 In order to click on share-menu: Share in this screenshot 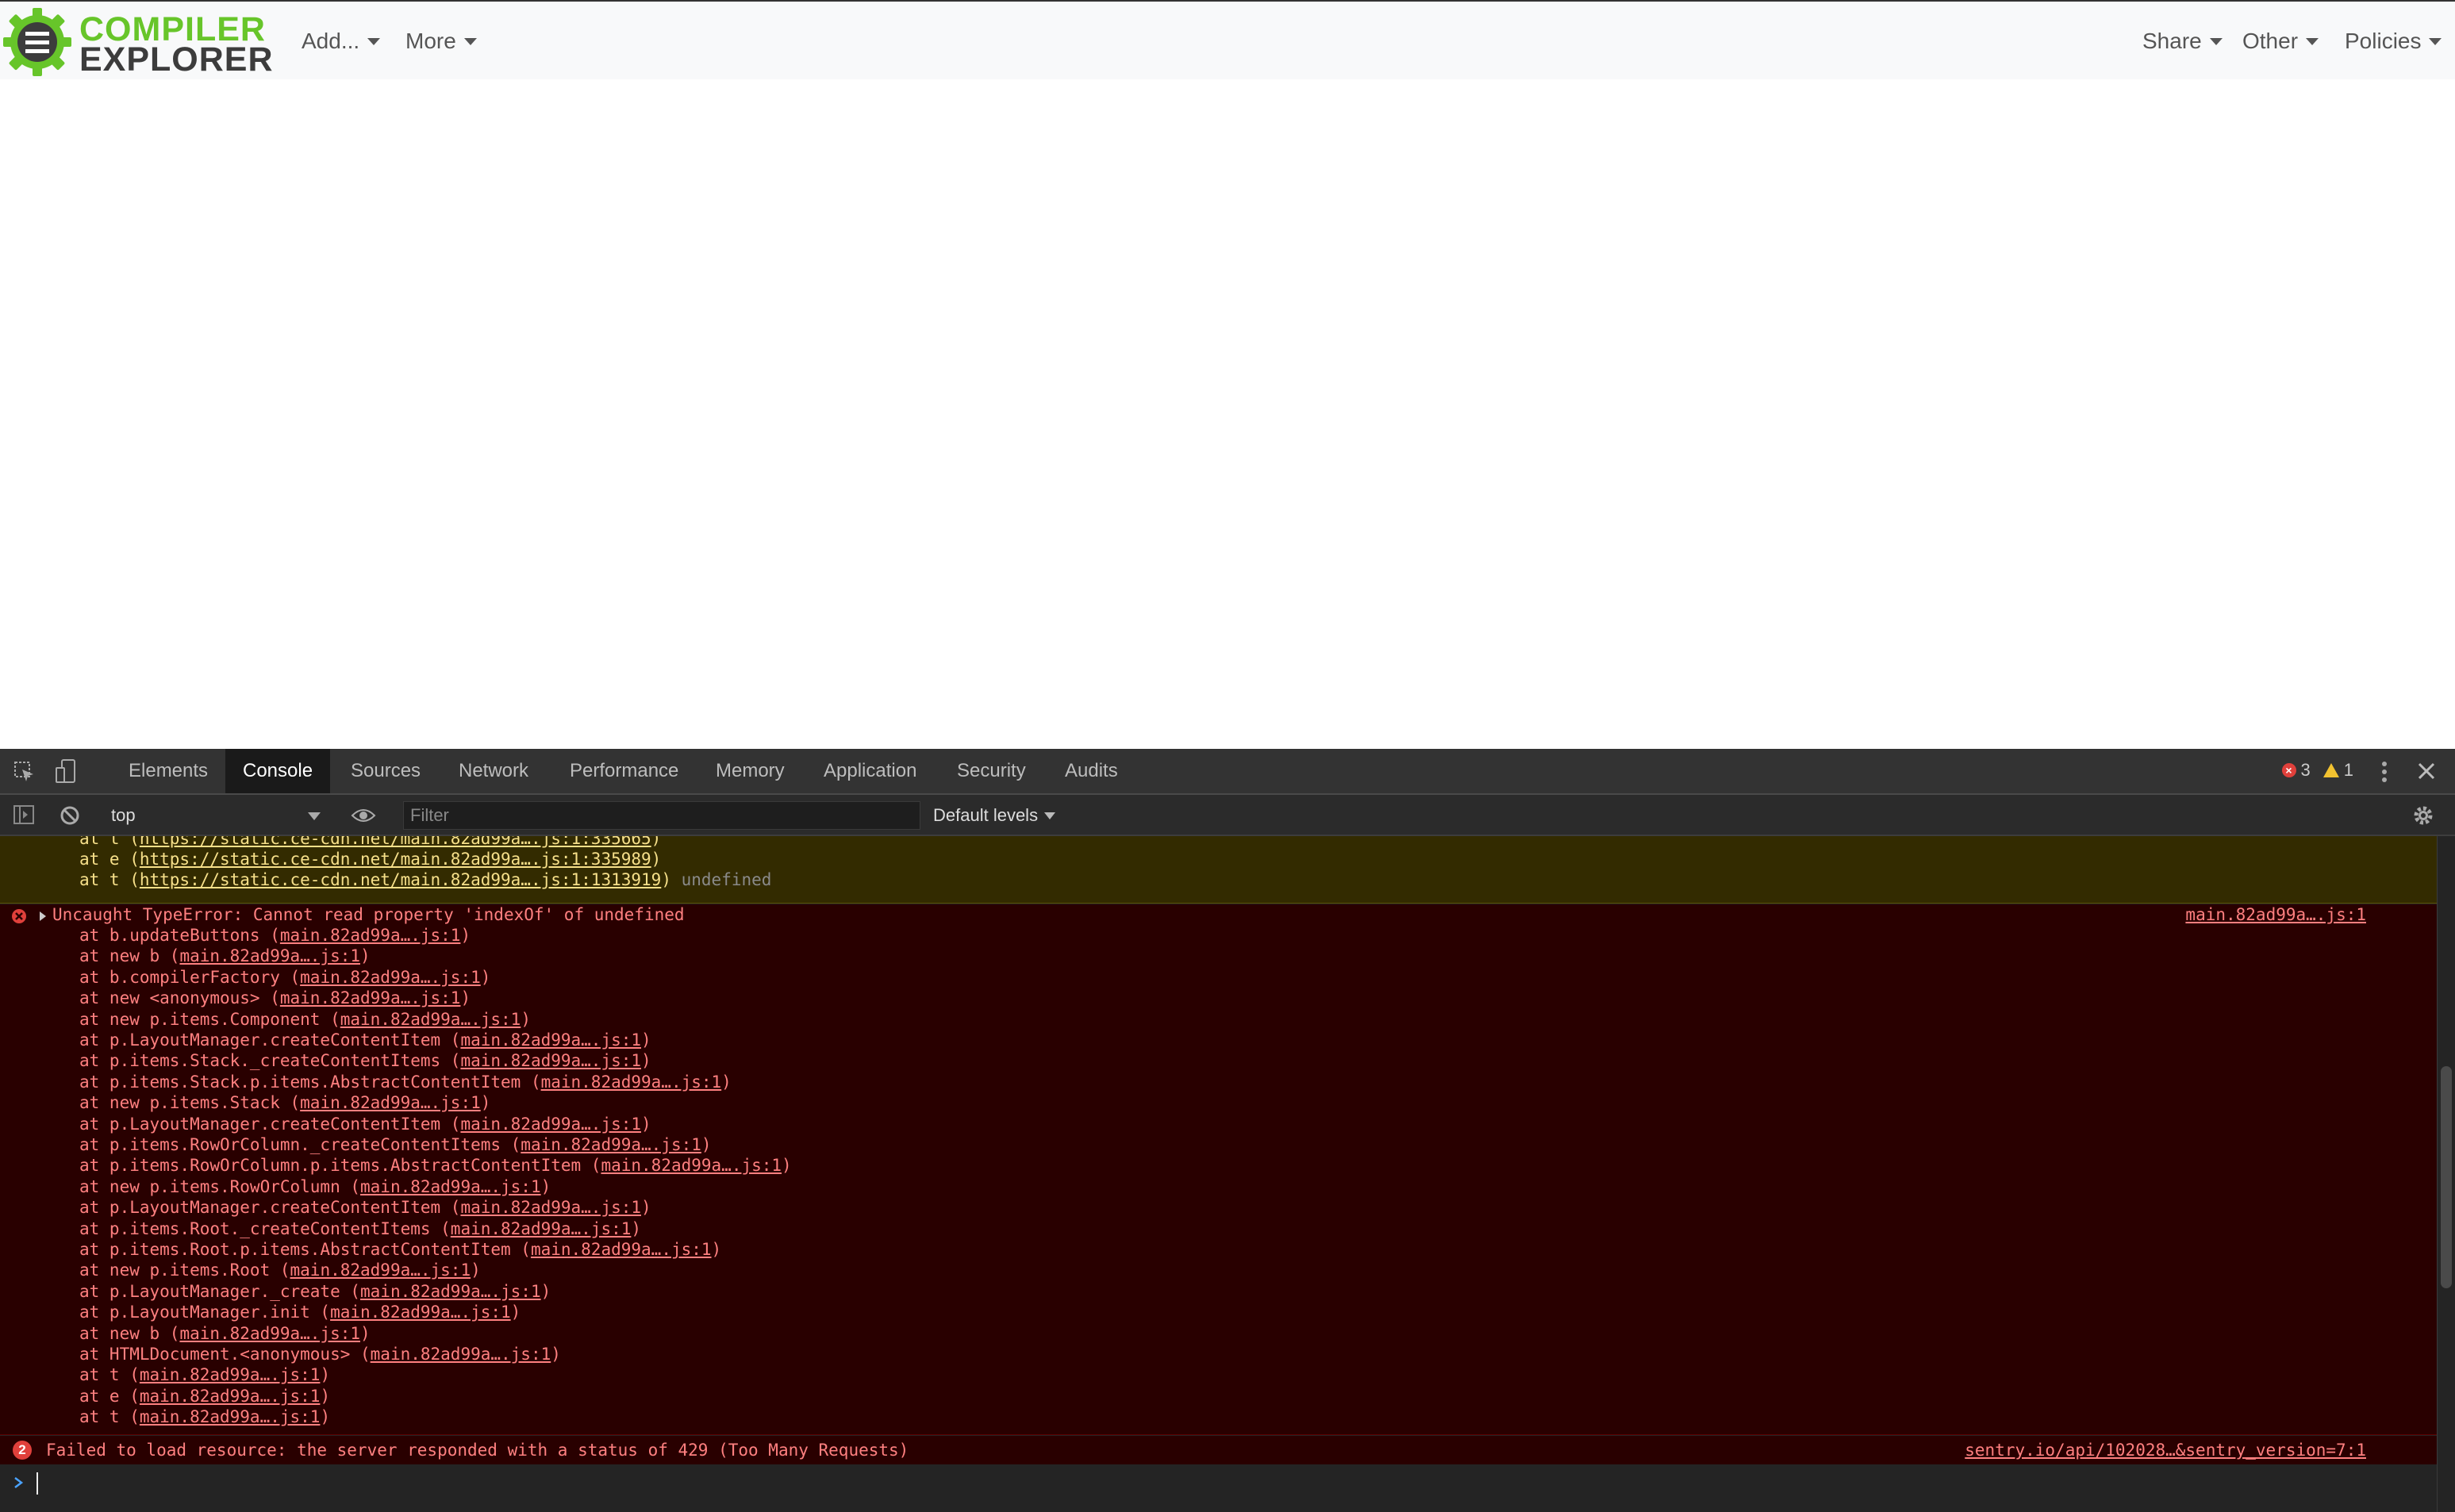, I will do `click(2182, 42)`.